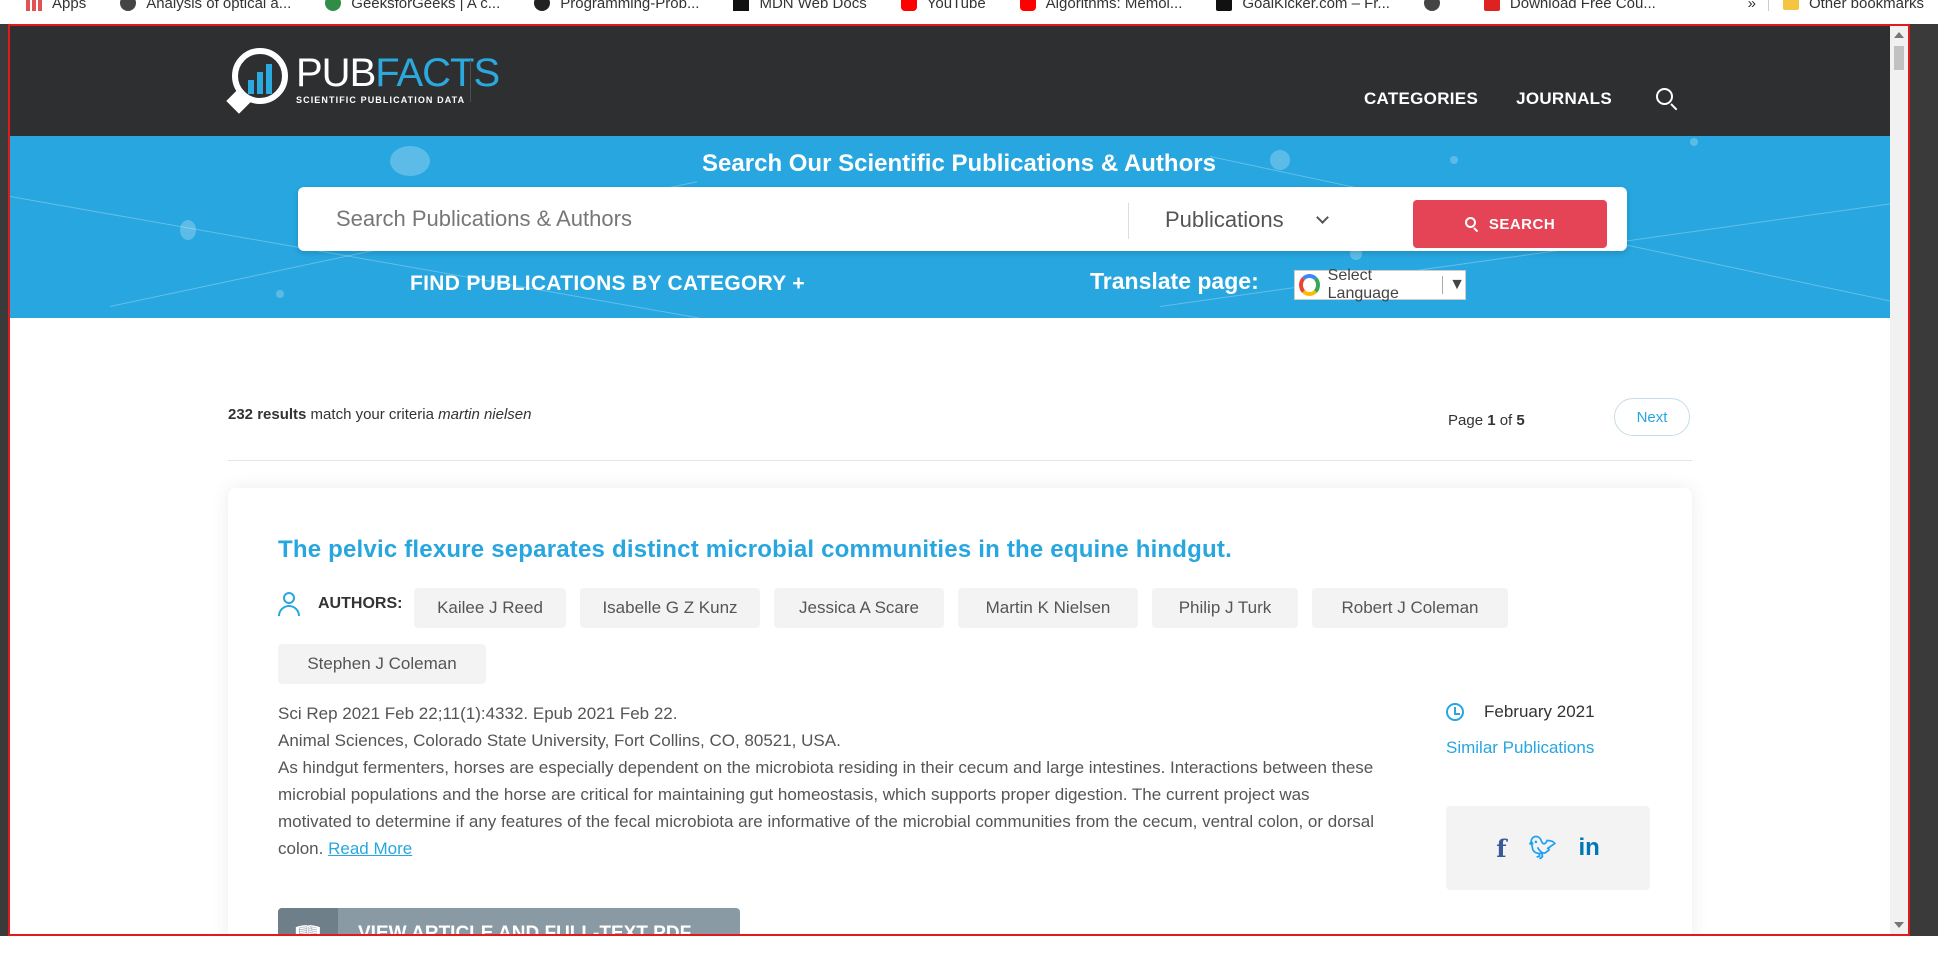 Image resolution: width=1938 pixels, height=961 pixels. Describe the element at coordinates (1899, 35) in the screenshot. I see `scroll-up-icon` at that location.